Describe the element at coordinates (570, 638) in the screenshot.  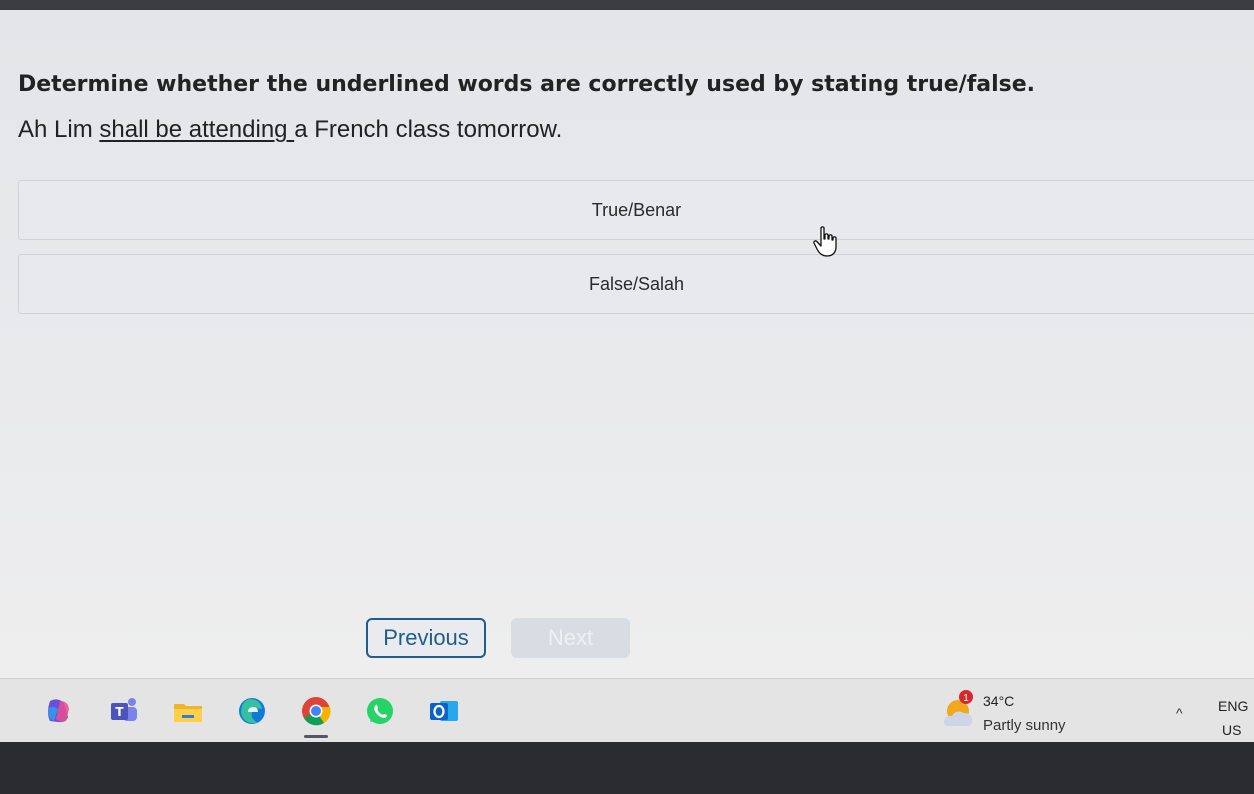
I see `next-button: Next` at that location.